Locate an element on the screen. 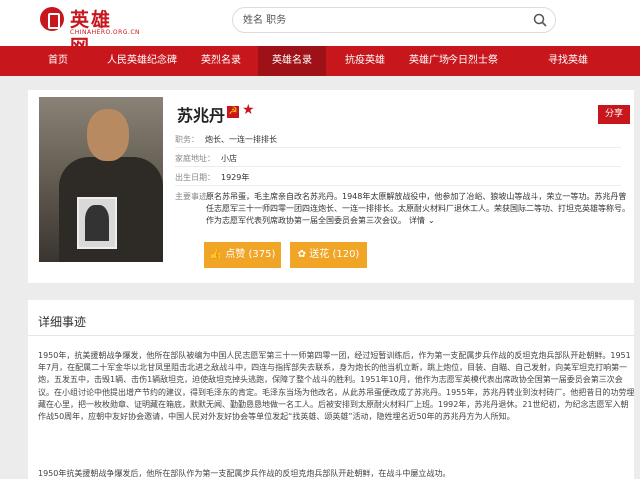 Image resolution: width=640 pixels, height=479 pixels. thumbs-up-icon: 👍 is located at coordinates (216, 254).